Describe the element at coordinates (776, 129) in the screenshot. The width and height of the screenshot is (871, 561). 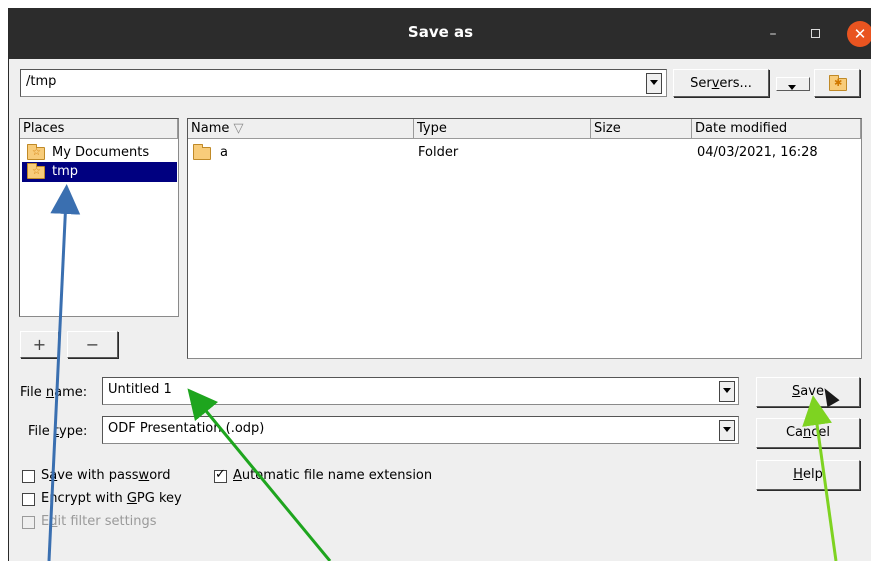
I see `column-header-date-modified: Date modified` at that location.